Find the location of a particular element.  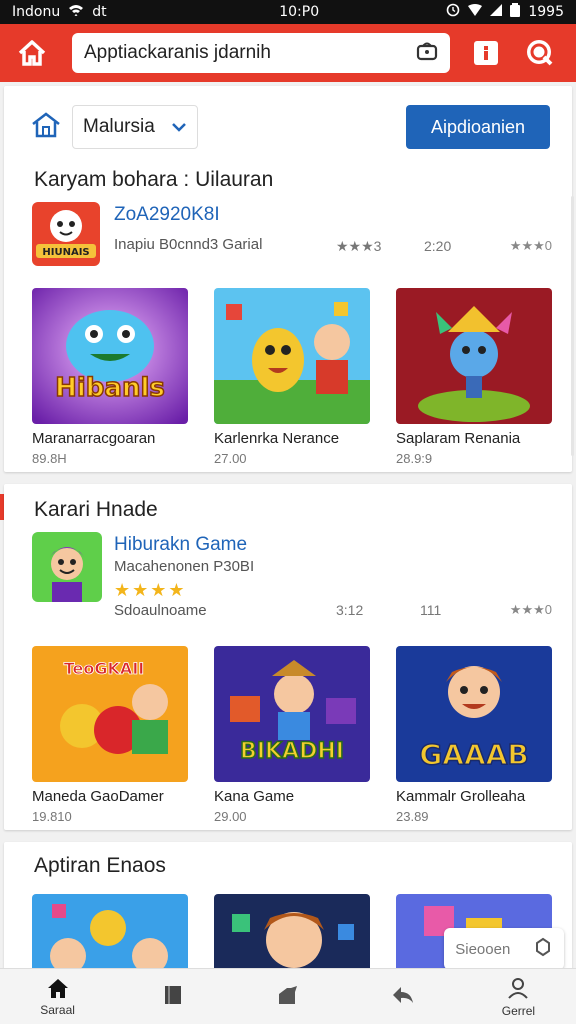

bottom-navigation: Saraal Gerrel is located at coordinates (288, 996).